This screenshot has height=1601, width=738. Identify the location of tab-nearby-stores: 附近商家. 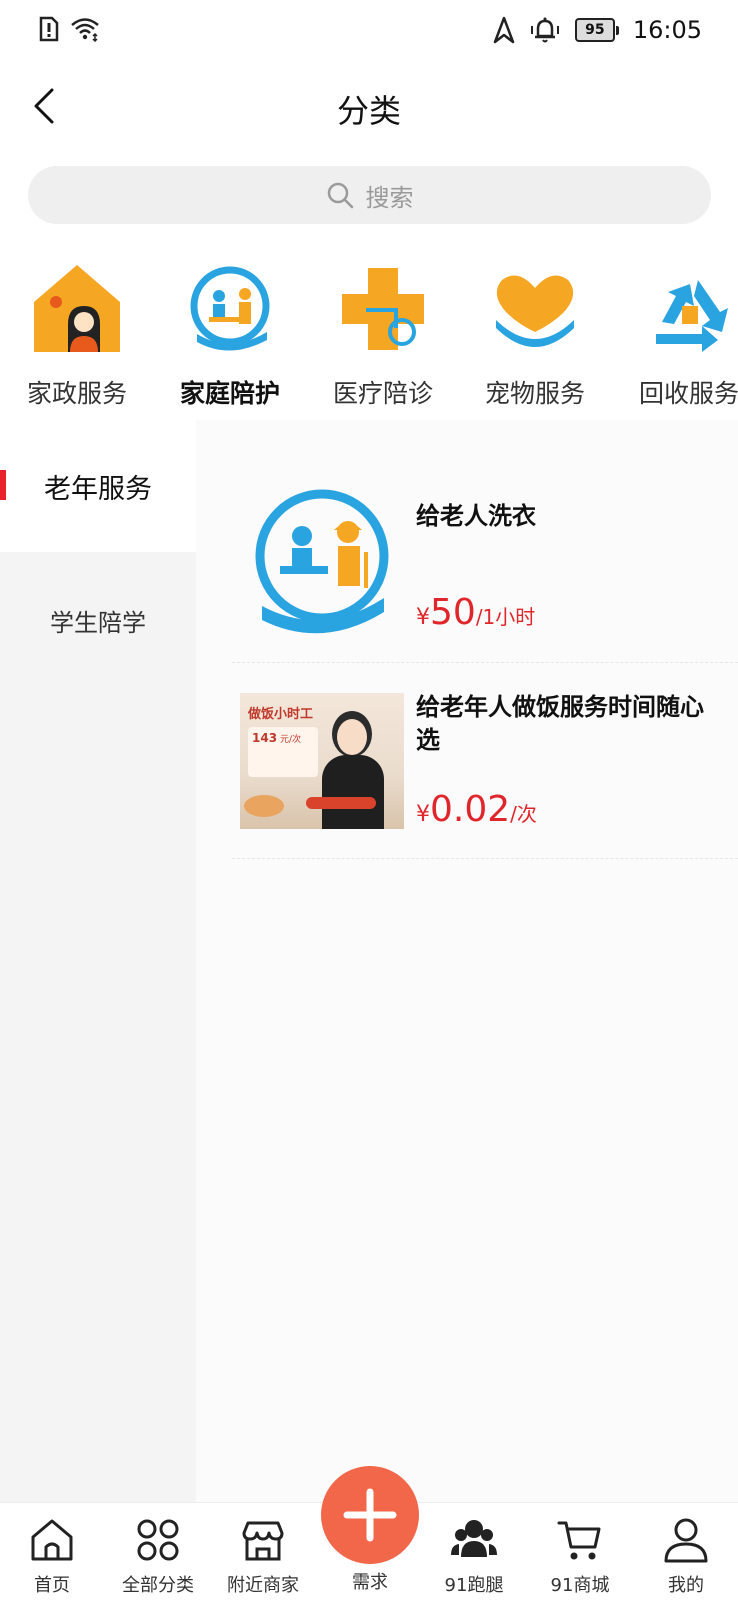
(263, 1552).